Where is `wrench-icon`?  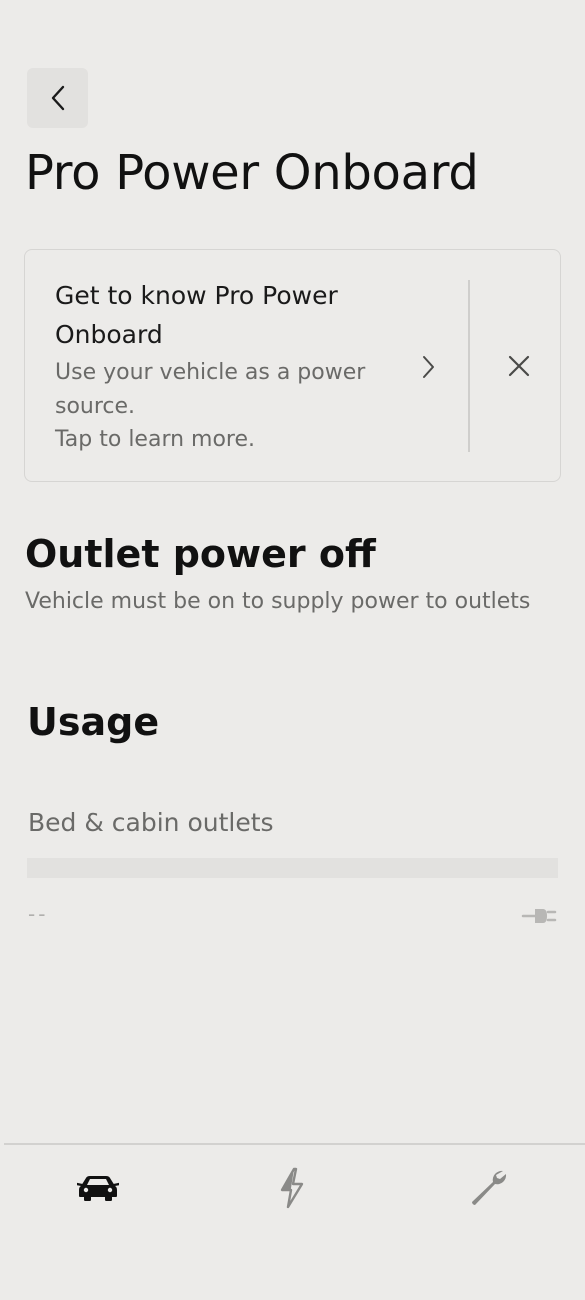 wrench-icon is located at coordinates (489, 1187).